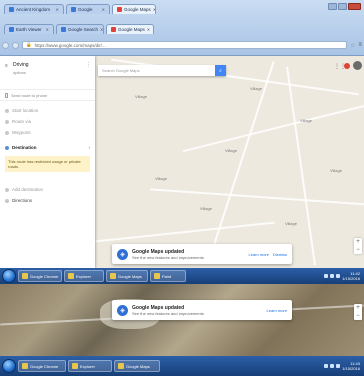 The width and height of the screenshot is (364, 376). What do you see at coordinates (5, 45) in the screenshot?
I see `back-button` at bounding box center [5, 45].